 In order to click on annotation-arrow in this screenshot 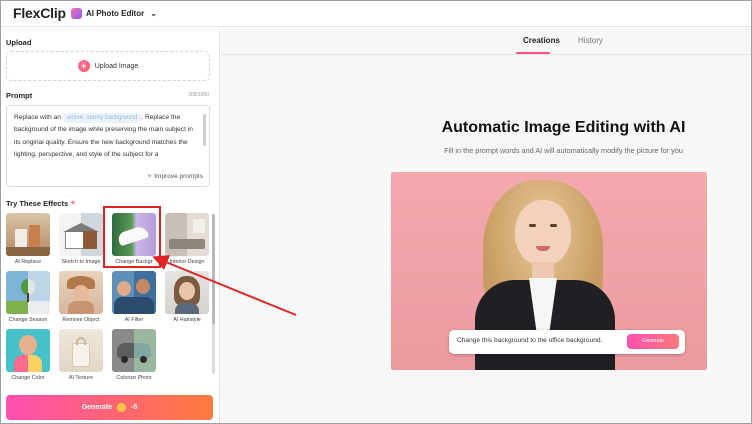, I will do `click(224, 285)`.